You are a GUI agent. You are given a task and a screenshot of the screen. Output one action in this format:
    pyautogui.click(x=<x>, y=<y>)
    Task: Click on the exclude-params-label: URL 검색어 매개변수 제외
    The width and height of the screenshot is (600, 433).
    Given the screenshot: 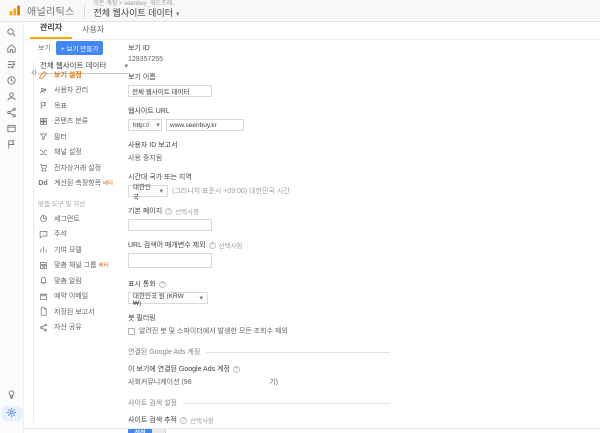 What is the action you would take?
    pyautogui.click(x=167, y=245)
    